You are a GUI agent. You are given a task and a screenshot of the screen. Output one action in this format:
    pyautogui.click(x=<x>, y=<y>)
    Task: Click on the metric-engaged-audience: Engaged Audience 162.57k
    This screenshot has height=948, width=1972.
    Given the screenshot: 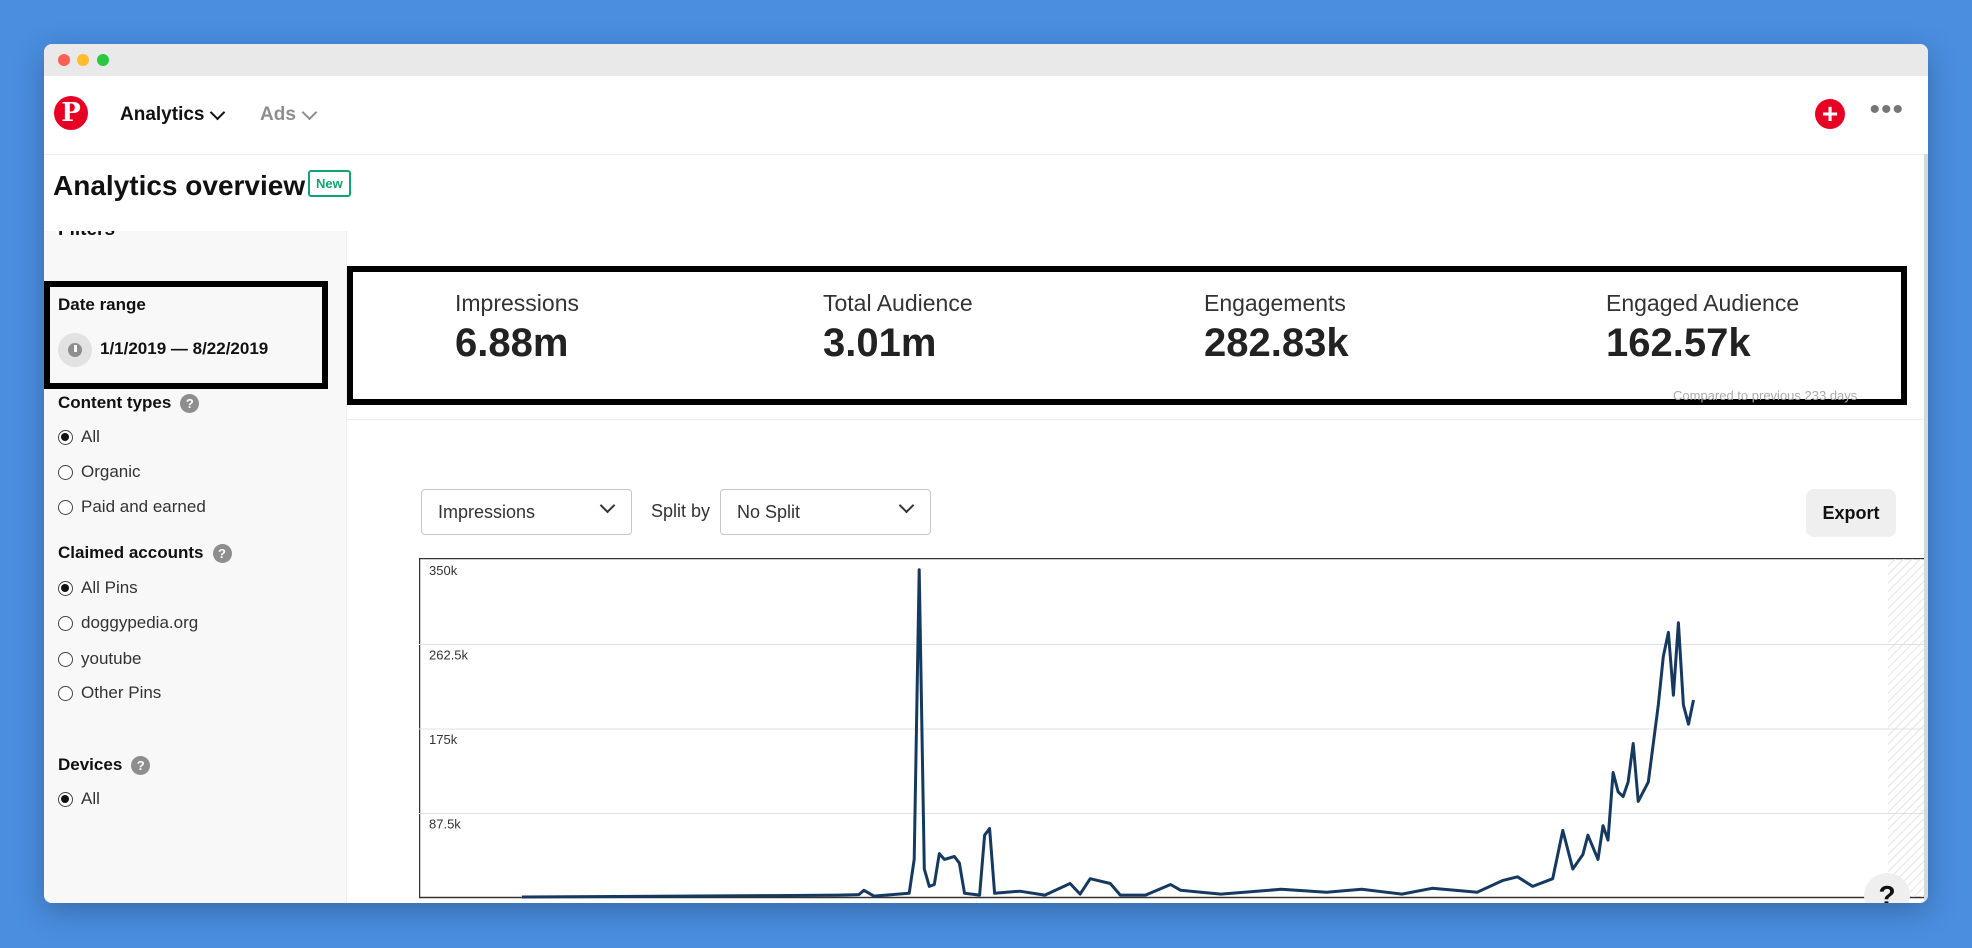 What is the action you would take?
    pyautogui.click(x=1702, y=328)
    